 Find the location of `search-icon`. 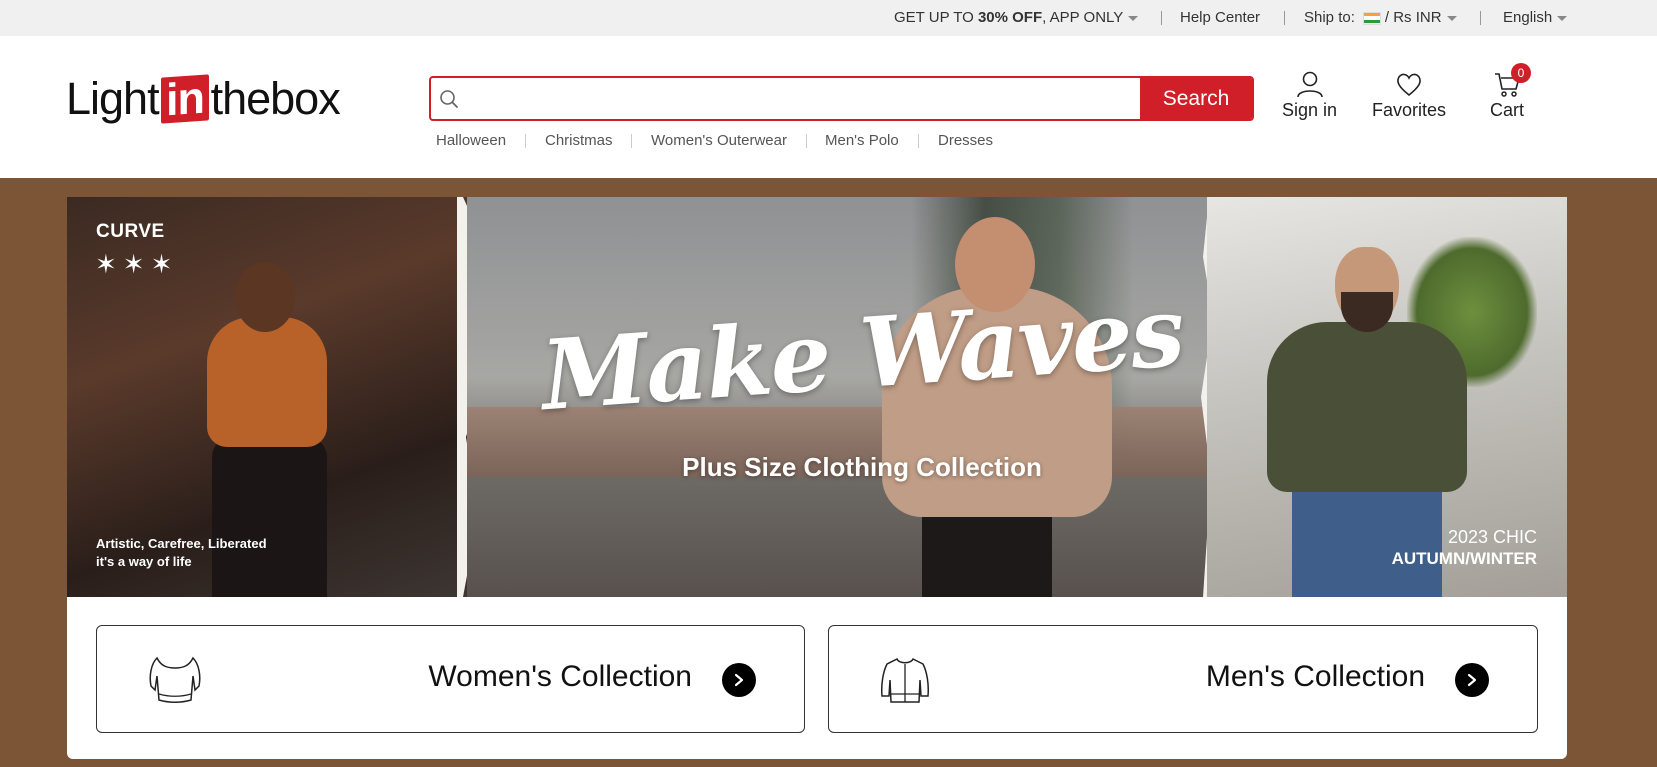

search-icon is located at coordinates (449, 98).